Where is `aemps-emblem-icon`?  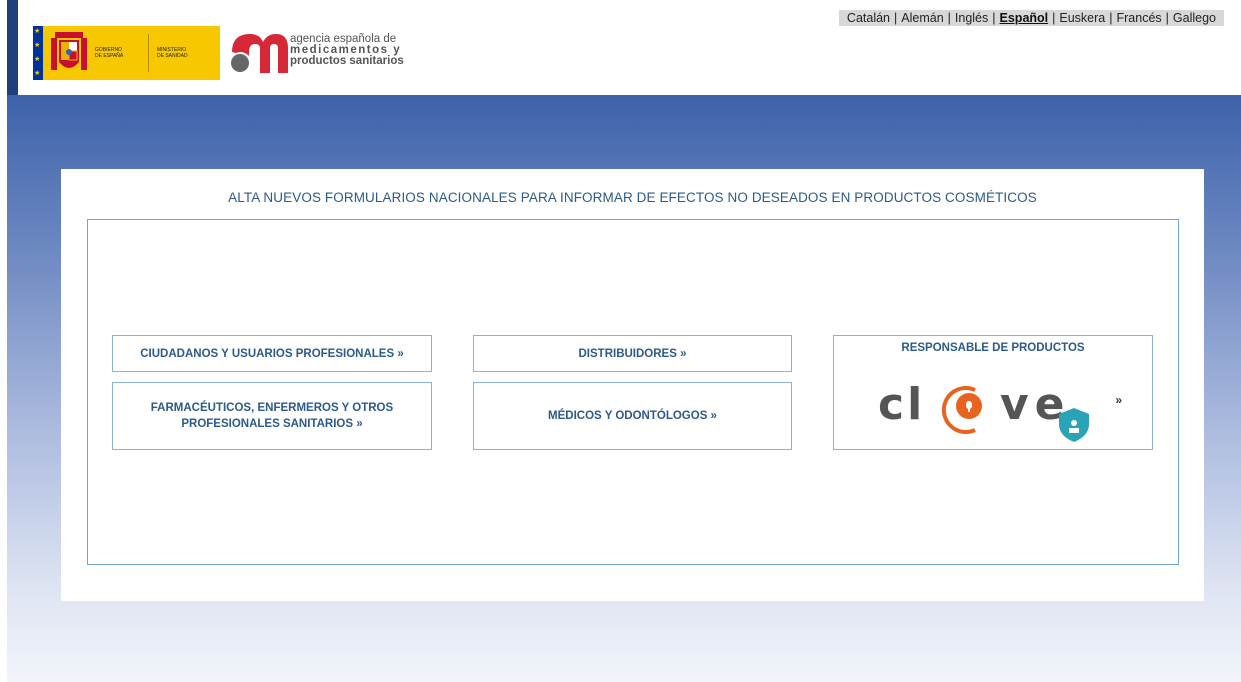
aemps-emblem-icon is located at coordinates (259, 53).